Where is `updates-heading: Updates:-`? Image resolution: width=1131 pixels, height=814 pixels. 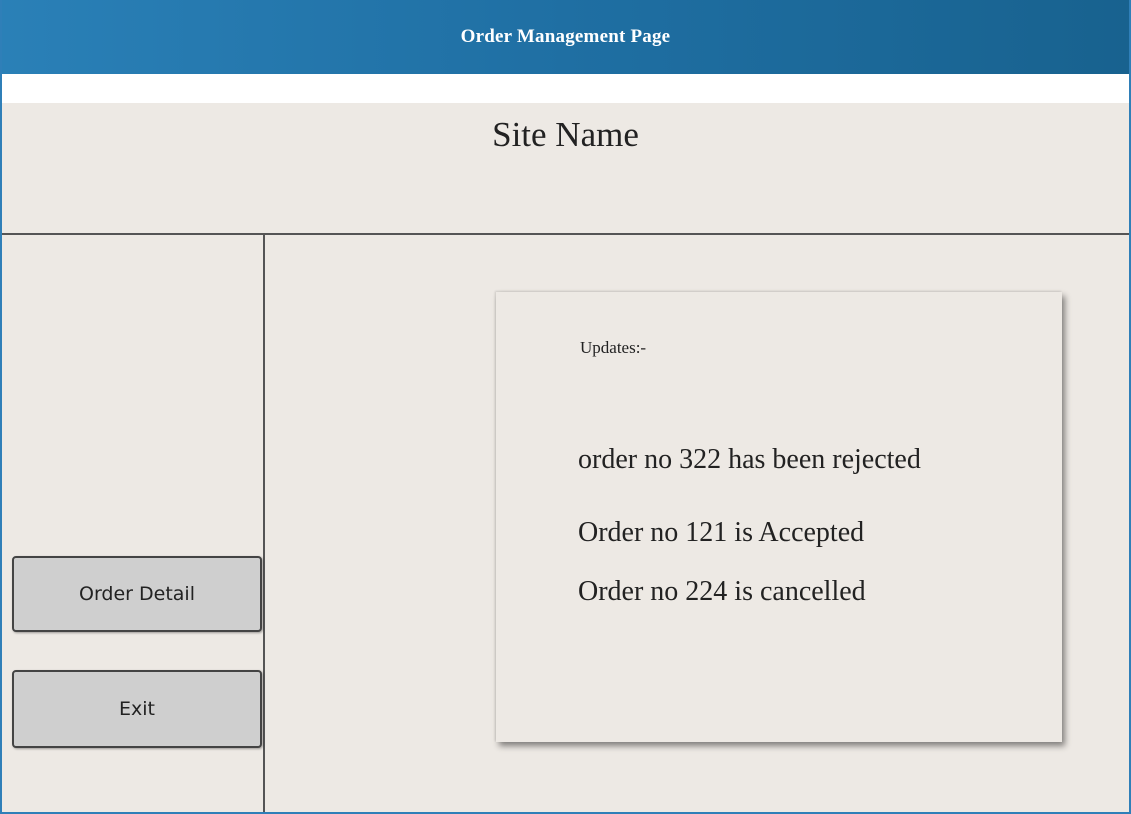
updates-heading: Updates:- is located at coordinates (613, 347).